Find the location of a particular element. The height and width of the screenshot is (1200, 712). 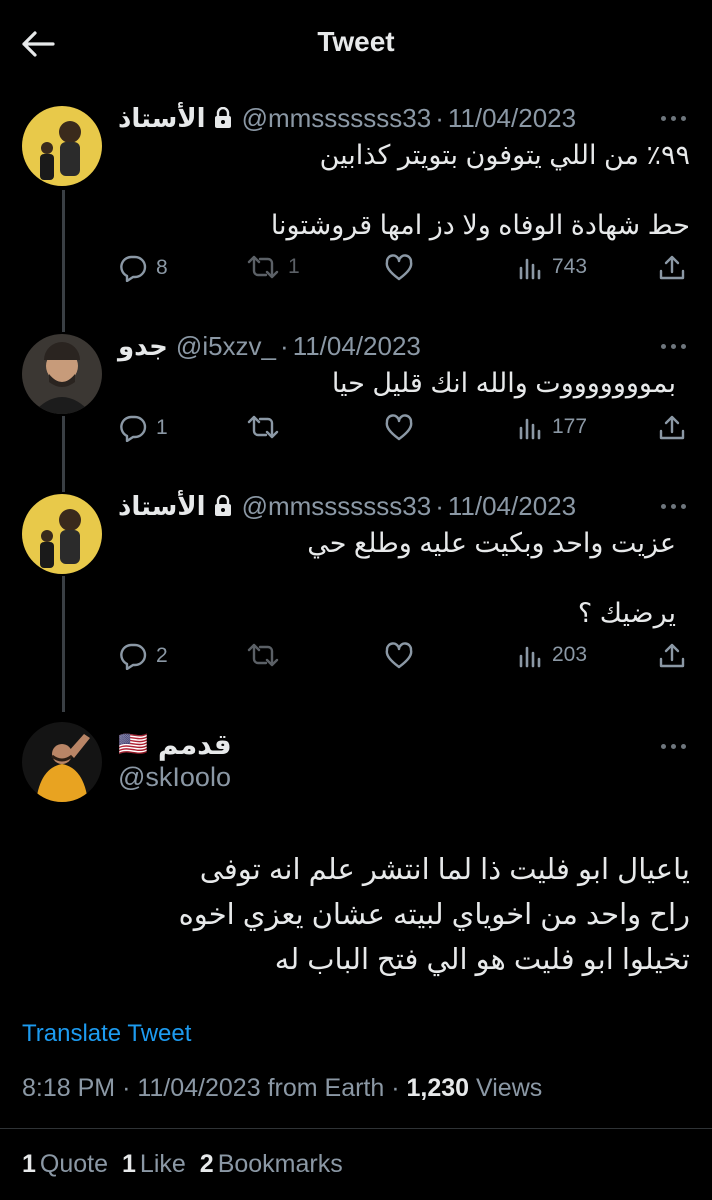

views-count: 1,230 is located at coordinates (438, 1088).